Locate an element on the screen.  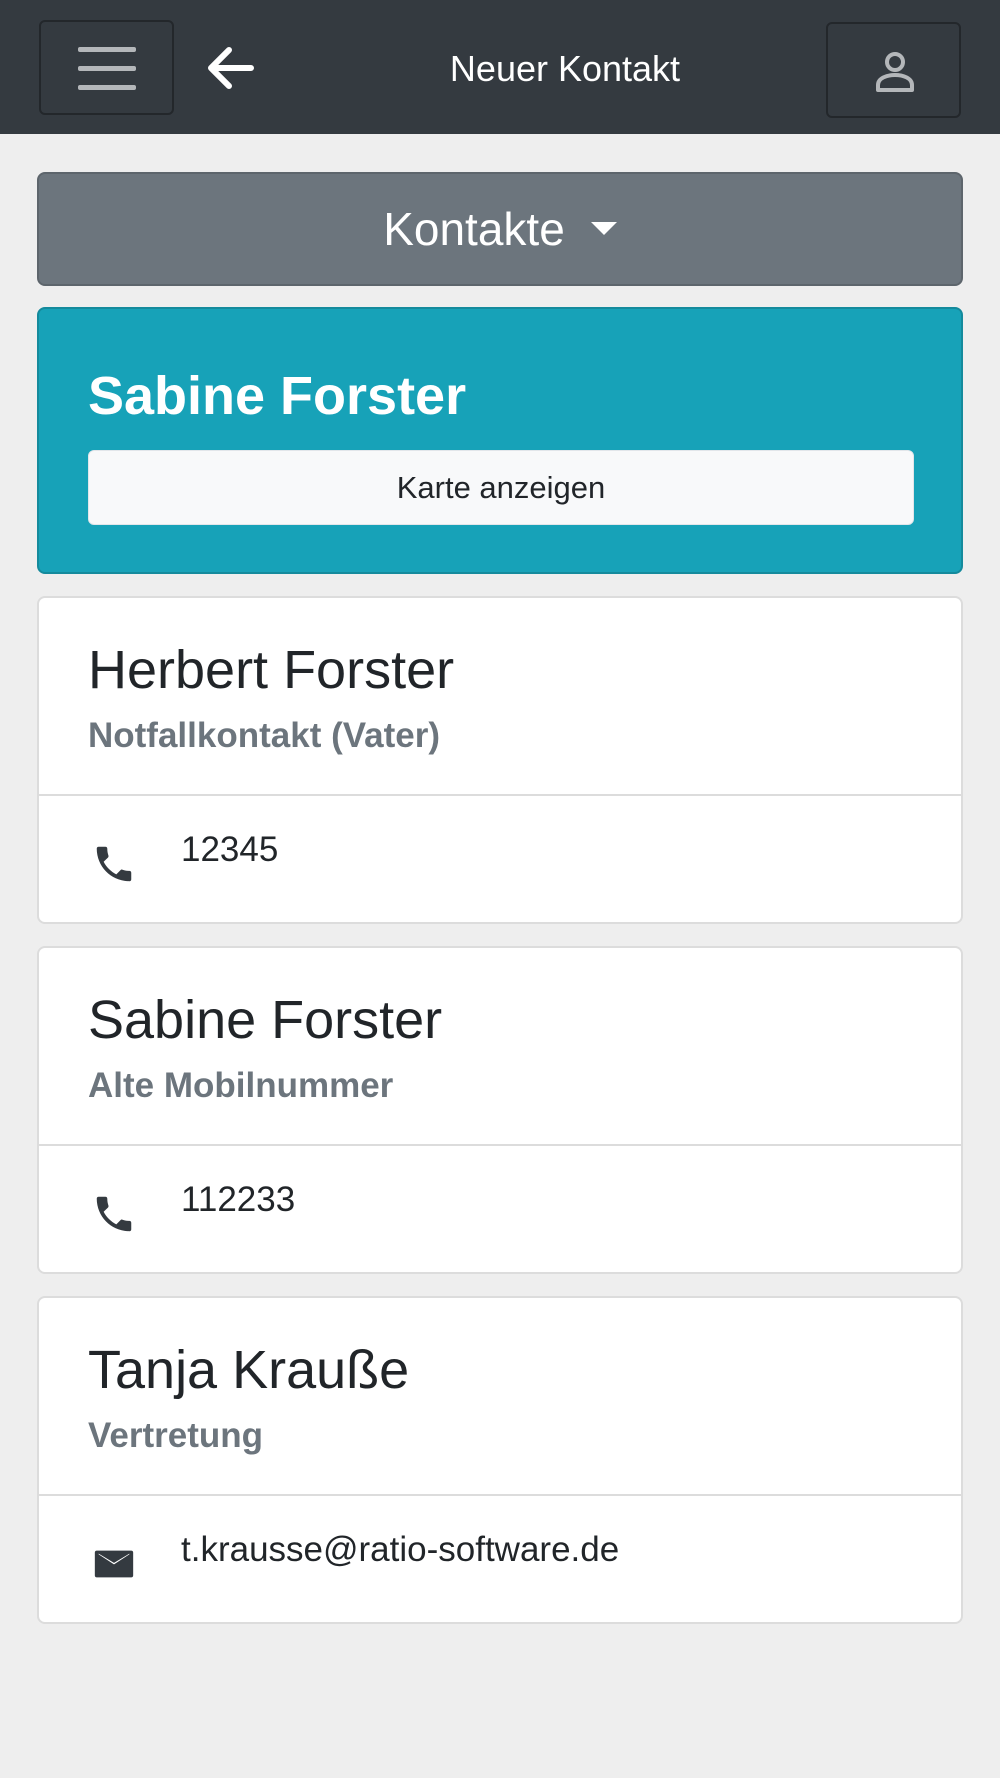
user-button is located at coordinates (893, 70).